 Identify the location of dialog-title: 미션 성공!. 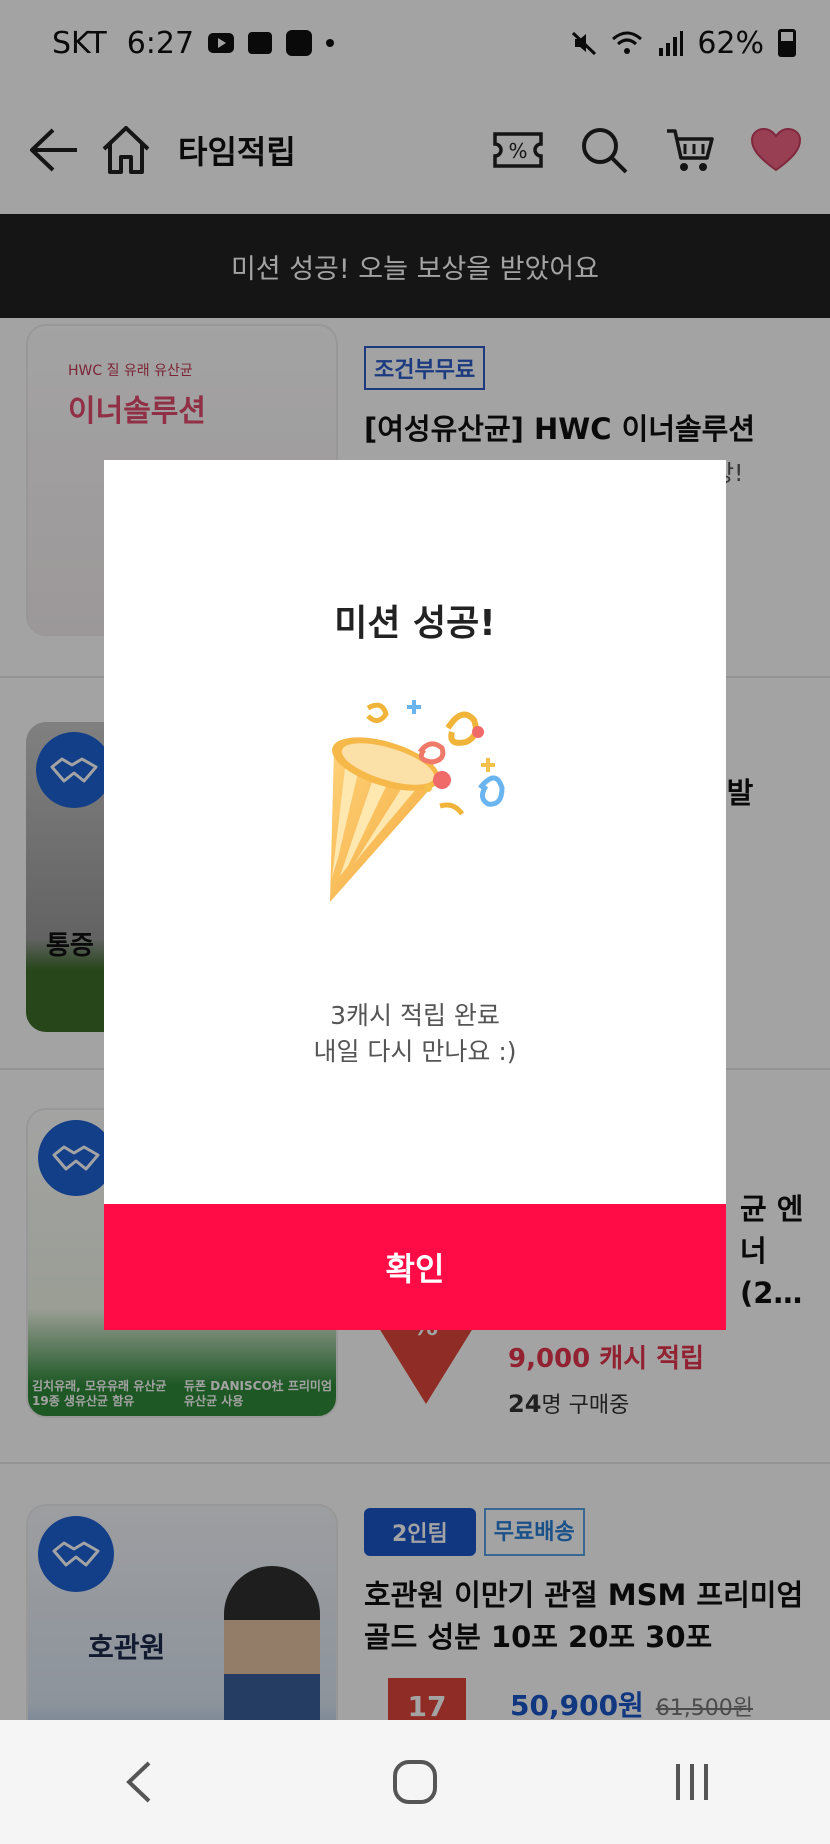
(415, 623).